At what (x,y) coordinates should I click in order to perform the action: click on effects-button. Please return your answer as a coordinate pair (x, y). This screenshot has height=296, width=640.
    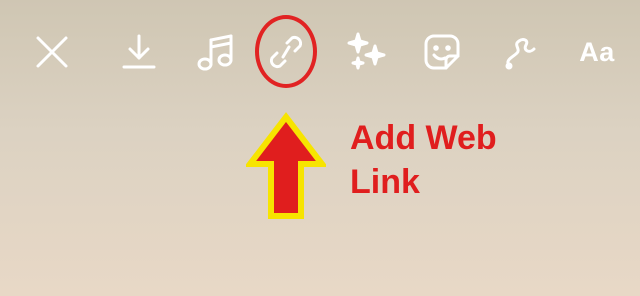
    Looking at the image, I should click on (367, 52).